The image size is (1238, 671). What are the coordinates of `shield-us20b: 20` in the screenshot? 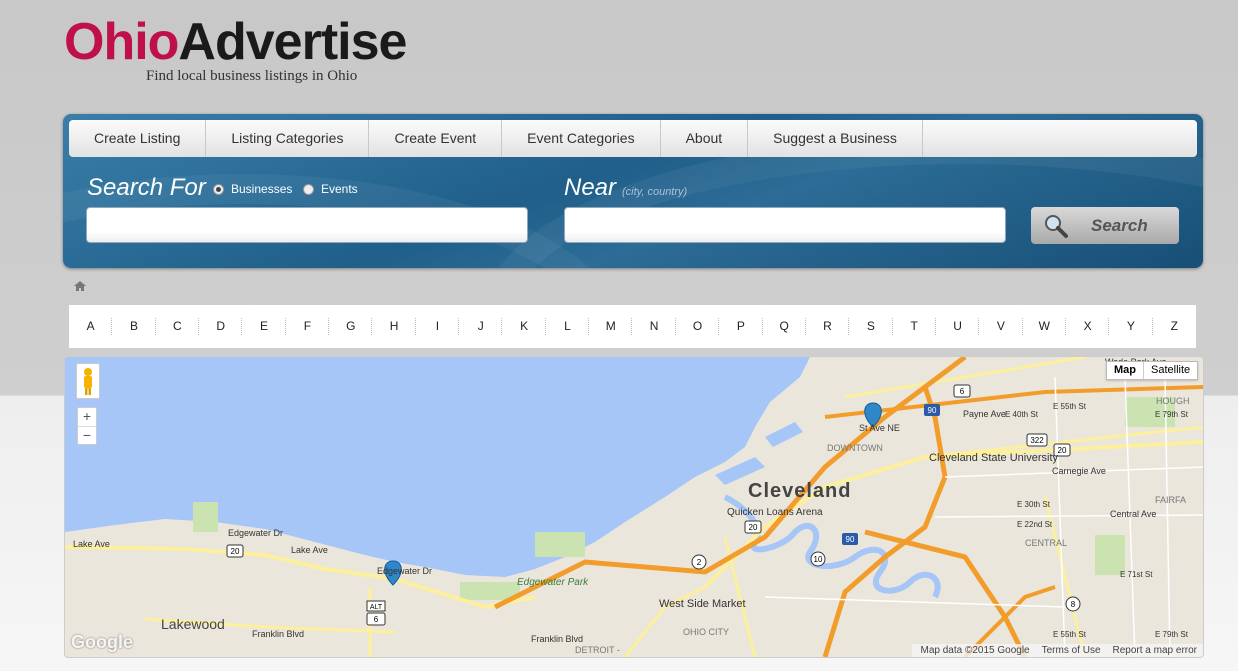 It's located at (235, 551).